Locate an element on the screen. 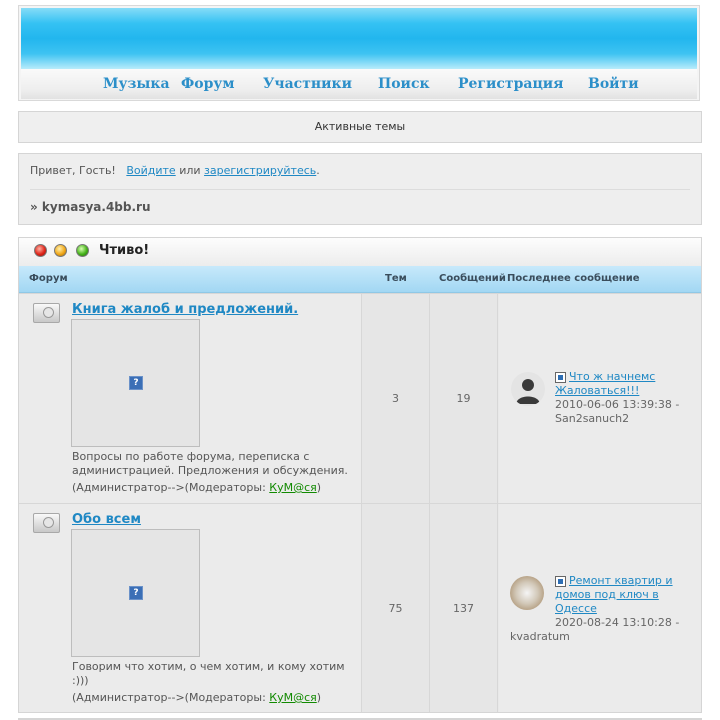 The height and width of the screenshot is (720, 720). last-post-author: San2sanuch2 is located at coordinates (592, 418).